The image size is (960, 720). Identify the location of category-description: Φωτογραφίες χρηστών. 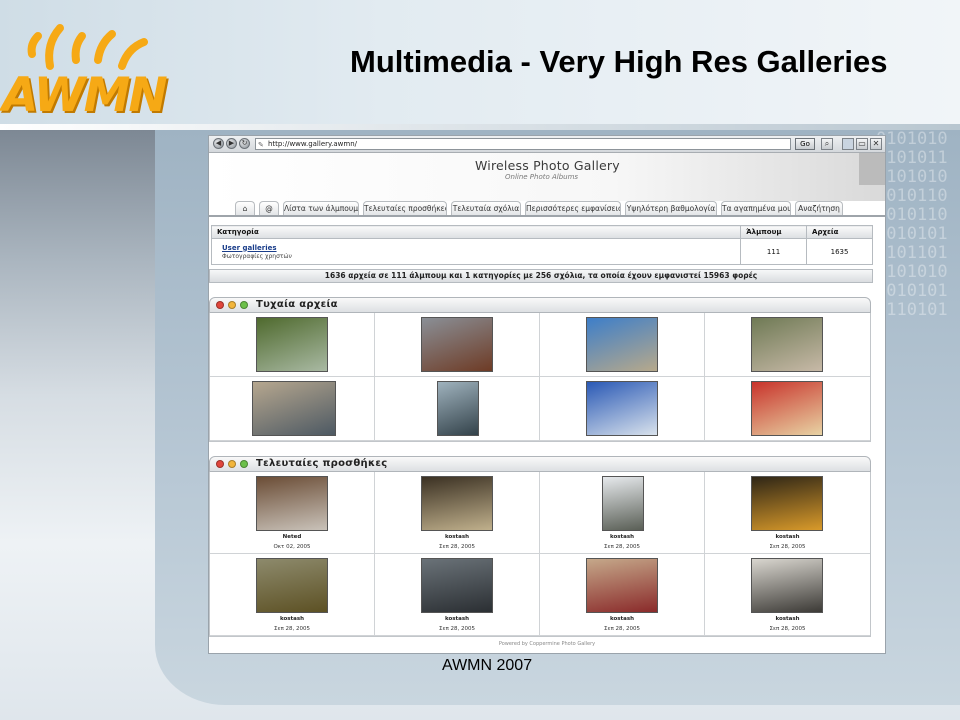
(257, 256).